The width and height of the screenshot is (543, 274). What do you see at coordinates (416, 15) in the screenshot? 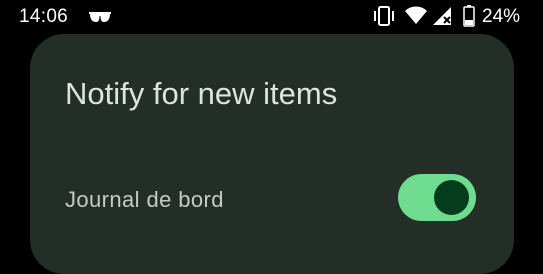
I see `wifi-icon` at bounding box center [416, 15].